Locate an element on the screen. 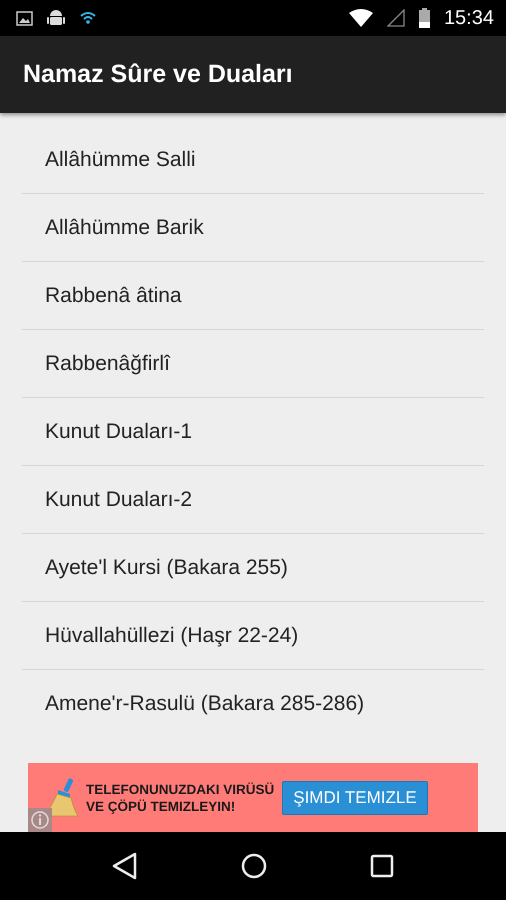 This screenshot has width=506, height=900. android-icon is located at coordinates (56, 18).